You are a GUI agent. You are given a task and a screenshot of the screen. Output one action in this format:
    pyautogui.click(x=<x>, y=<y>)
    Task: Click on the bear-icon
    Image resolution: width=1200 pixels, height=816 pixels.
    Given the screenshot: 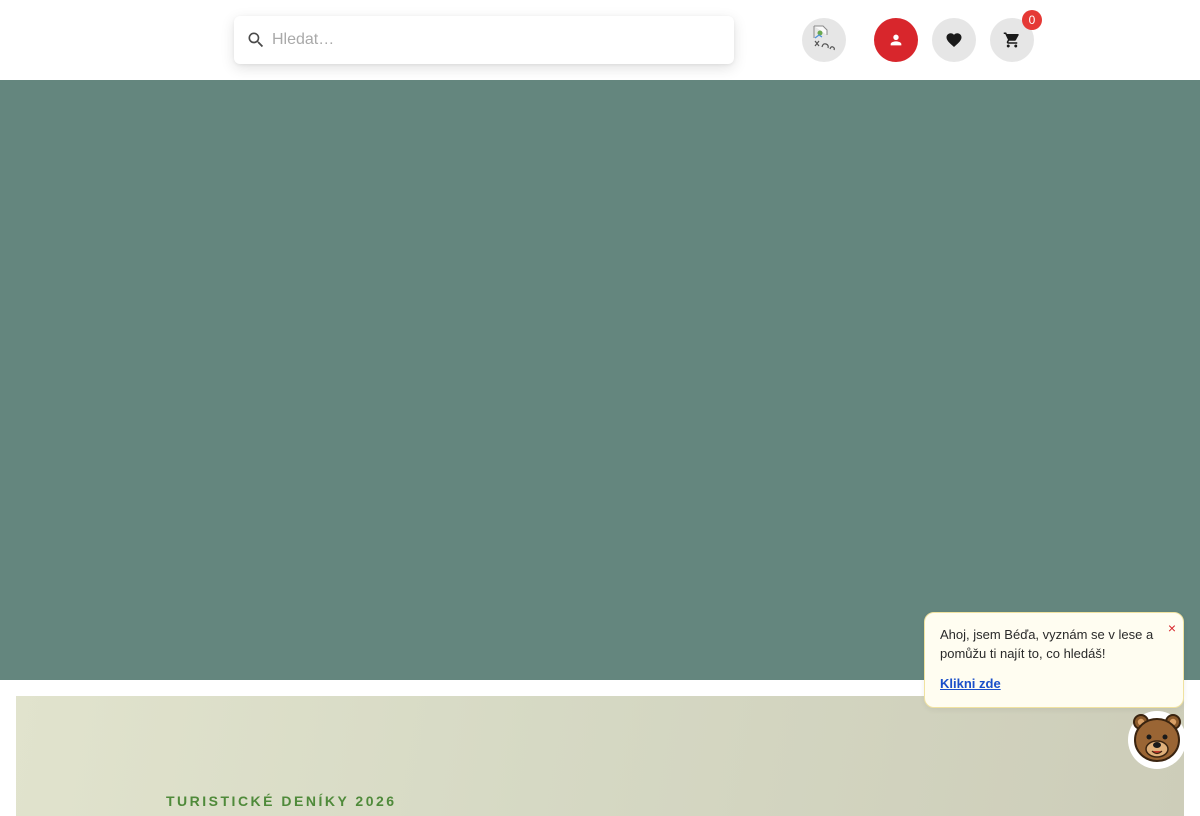 What is the action you would take?
    pyautogui.click(x=1157, y=739)
    